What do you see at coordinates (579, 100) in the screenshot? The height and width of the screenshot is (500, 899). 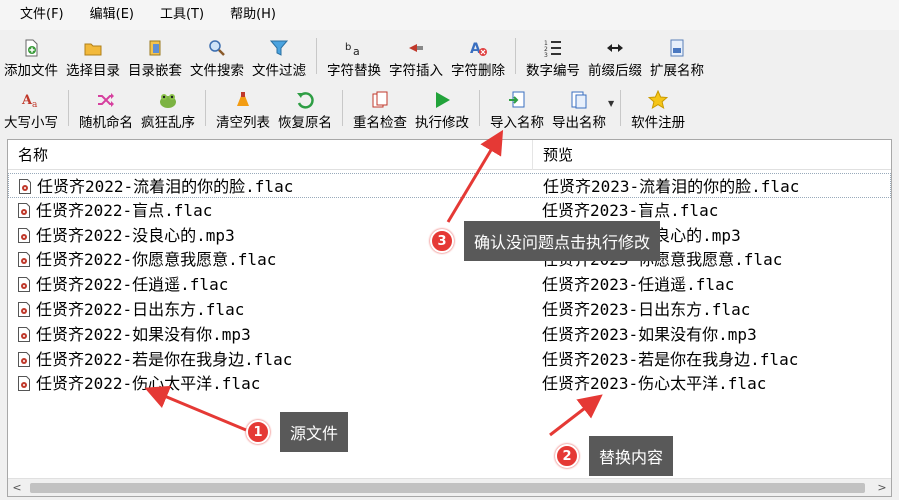 I see `export-icon` at bounding box center [579, 100].